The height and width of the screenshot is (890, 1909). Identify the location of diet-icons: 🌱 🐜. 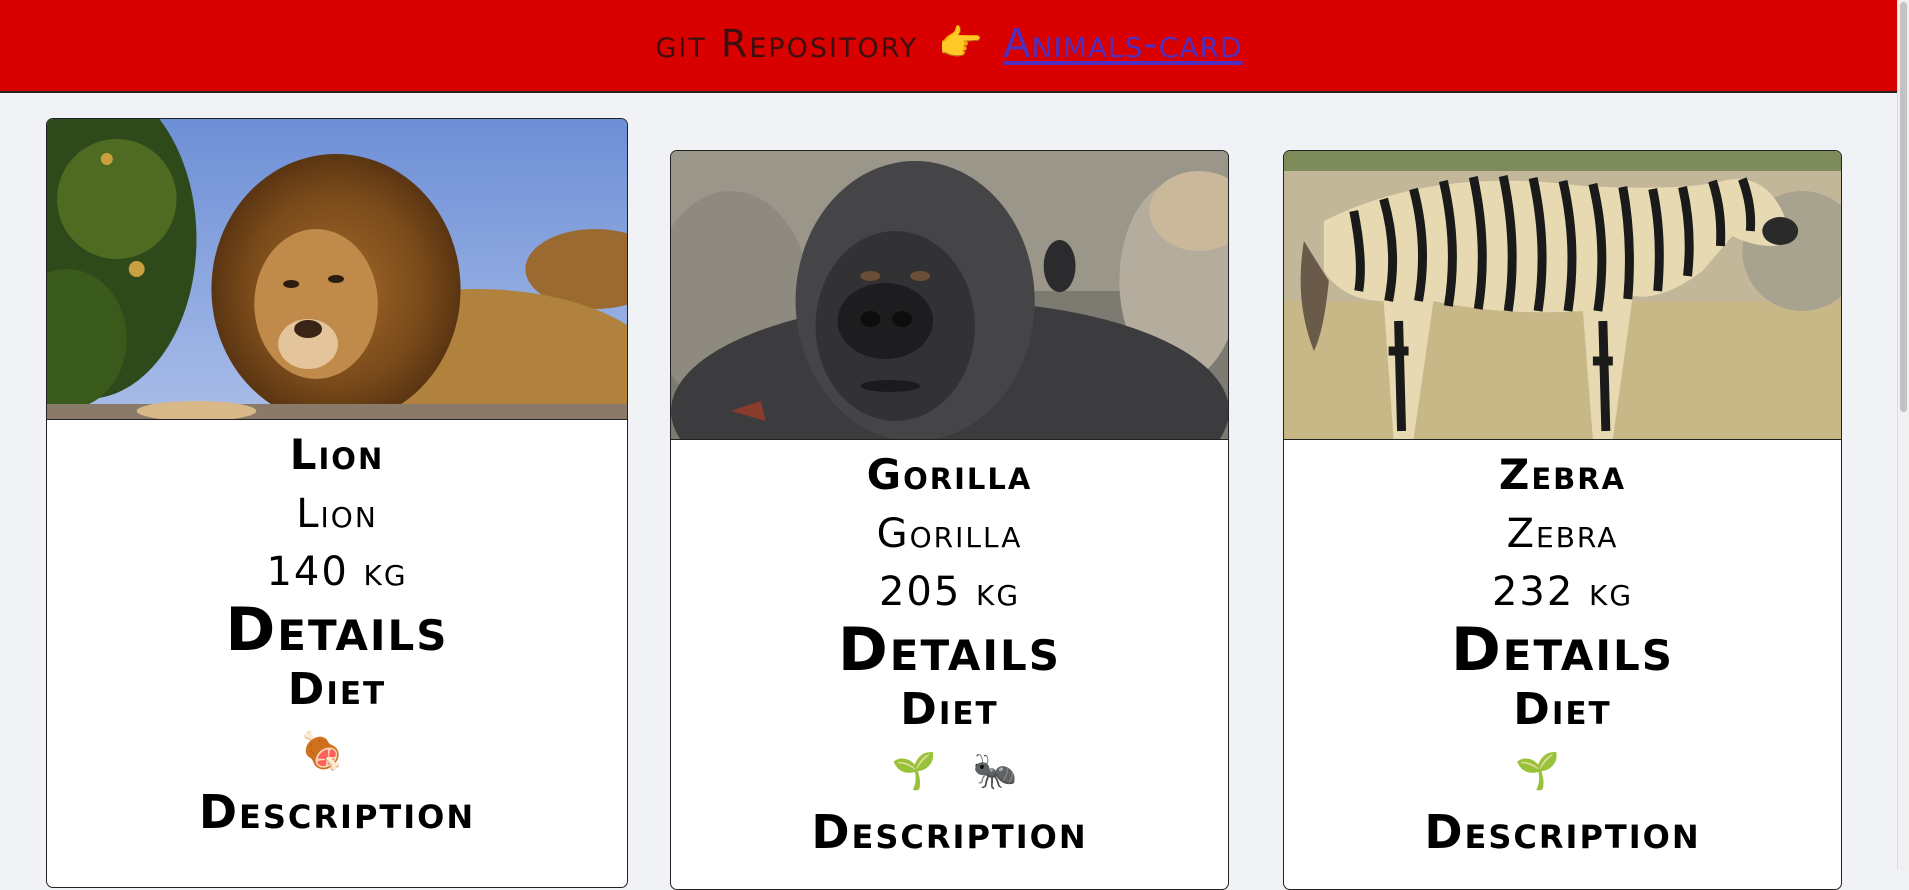
(955, 771).